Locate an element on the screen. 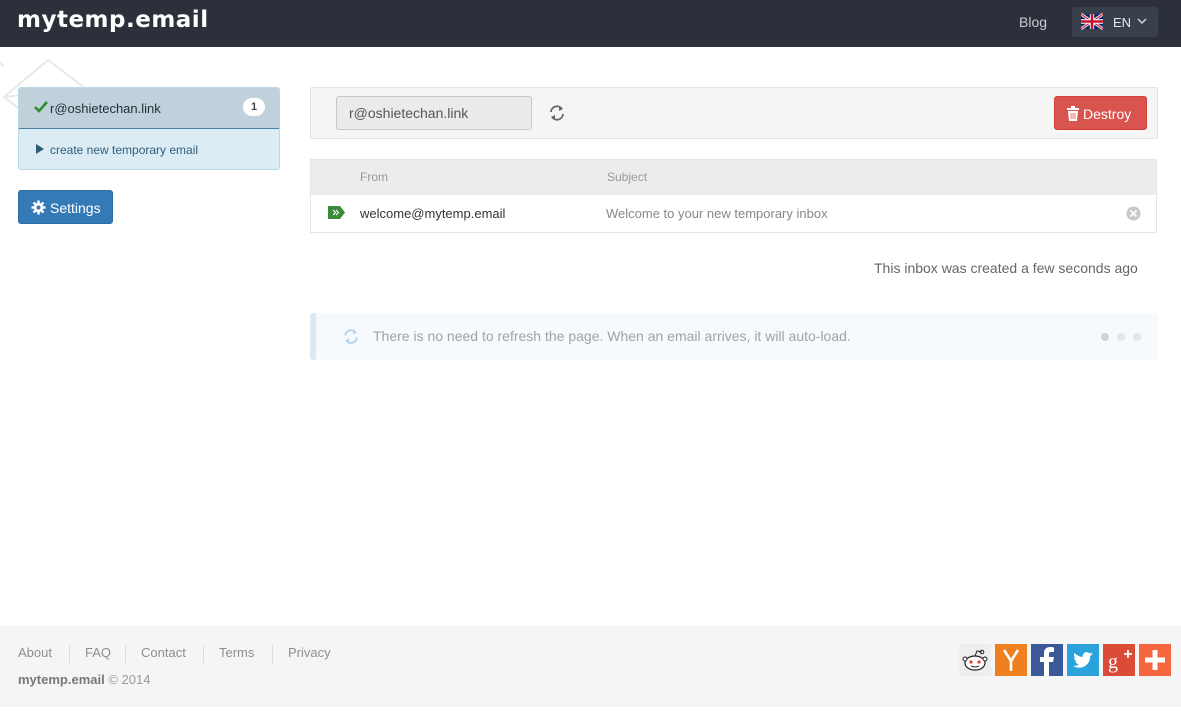  footer-link-about: About is located at coordinates (35, 652).